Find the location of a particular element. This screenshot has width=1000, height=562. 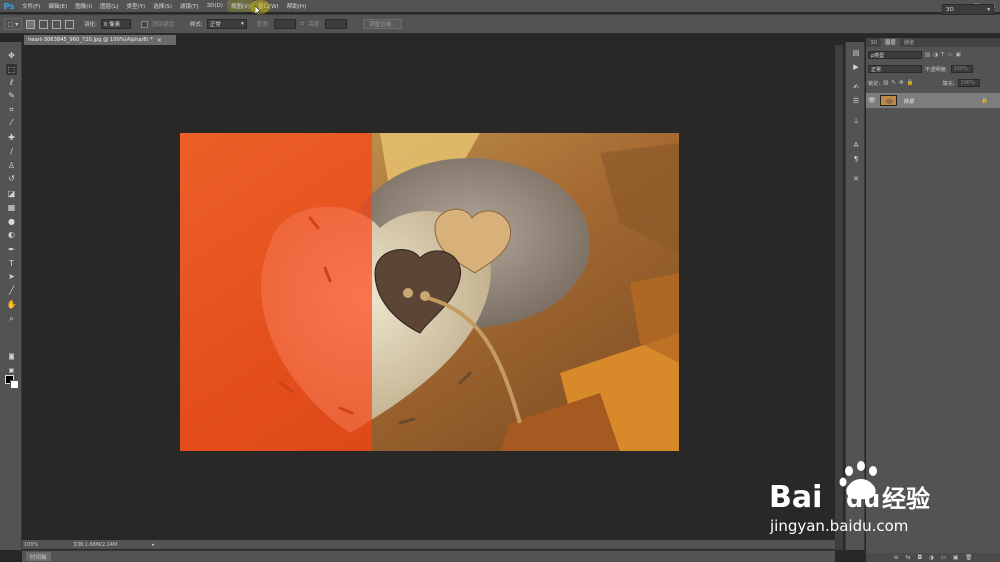

panel-tab: 图层 is located at coordinates (890, 42).